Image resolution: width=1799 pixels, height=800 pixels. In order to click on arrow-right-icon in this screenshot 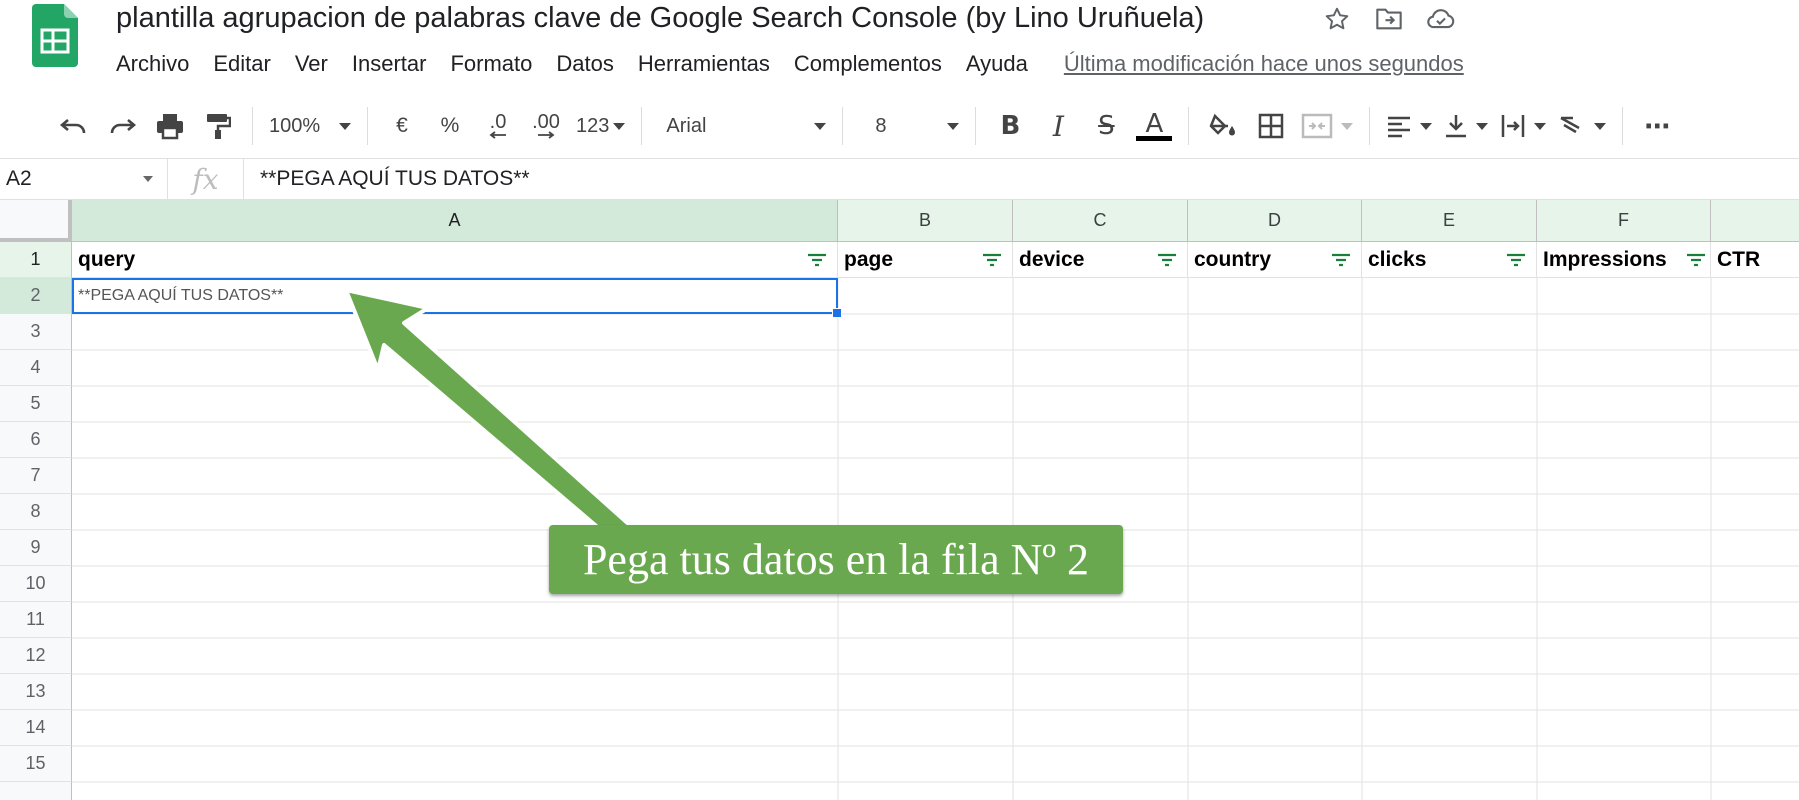, I will do `click(546, 135)`.